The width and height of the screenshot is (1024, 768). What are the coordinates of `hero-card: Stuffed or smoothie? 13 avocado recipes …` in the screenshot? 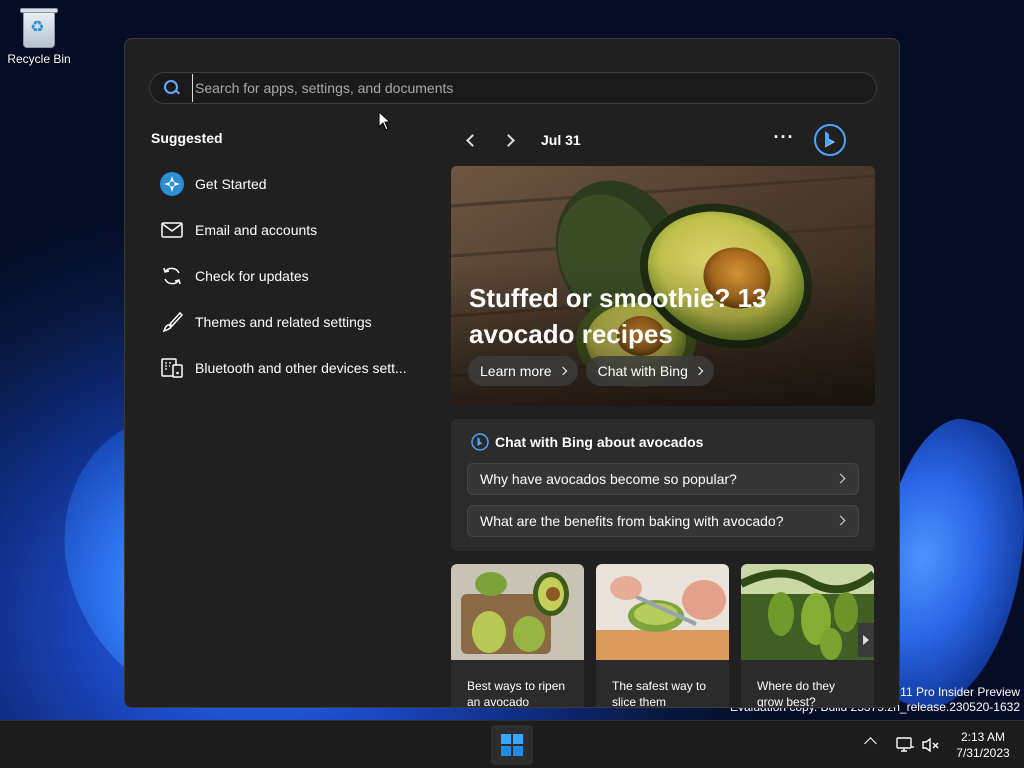 It's located at (663, 286).